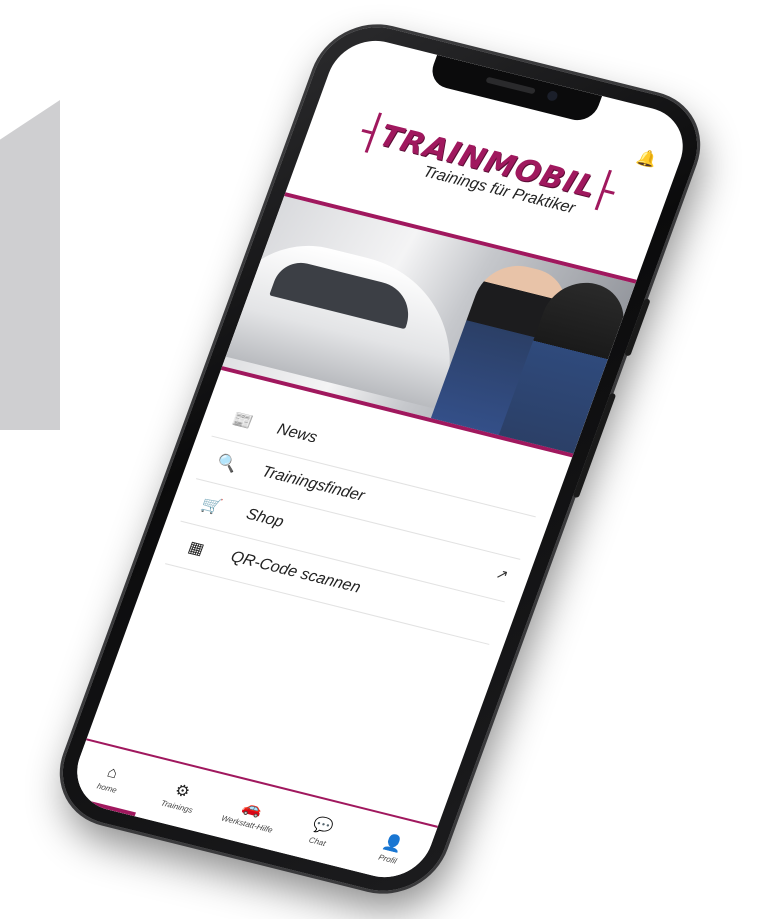  What do you see at coordinates (388, 859) in the screenshot?
I see `nav-label: Profil` at bounding box center [388, 859].